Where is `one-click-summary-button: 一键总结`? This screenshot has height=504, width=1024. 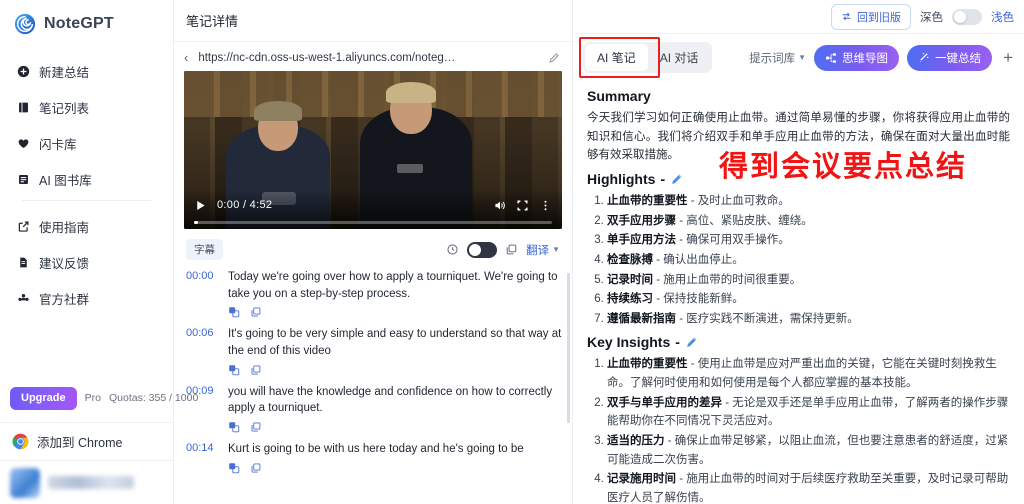
one-click-summary-button: 一键总结 is located at coordinates (950, 57).